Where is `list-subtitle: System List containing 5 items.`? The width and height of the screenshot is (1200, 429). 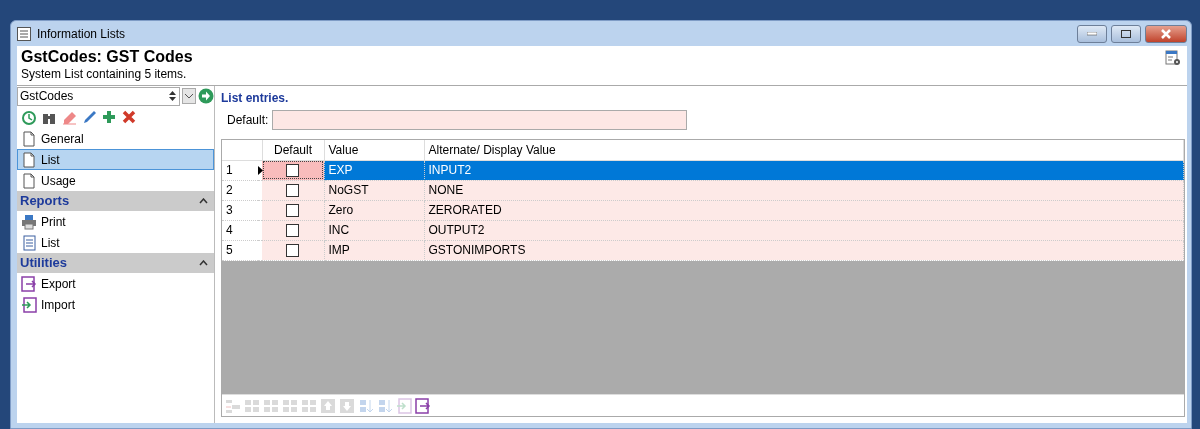 list-subtitle: System List containing 5 items. is located at coordinates (104, 74).